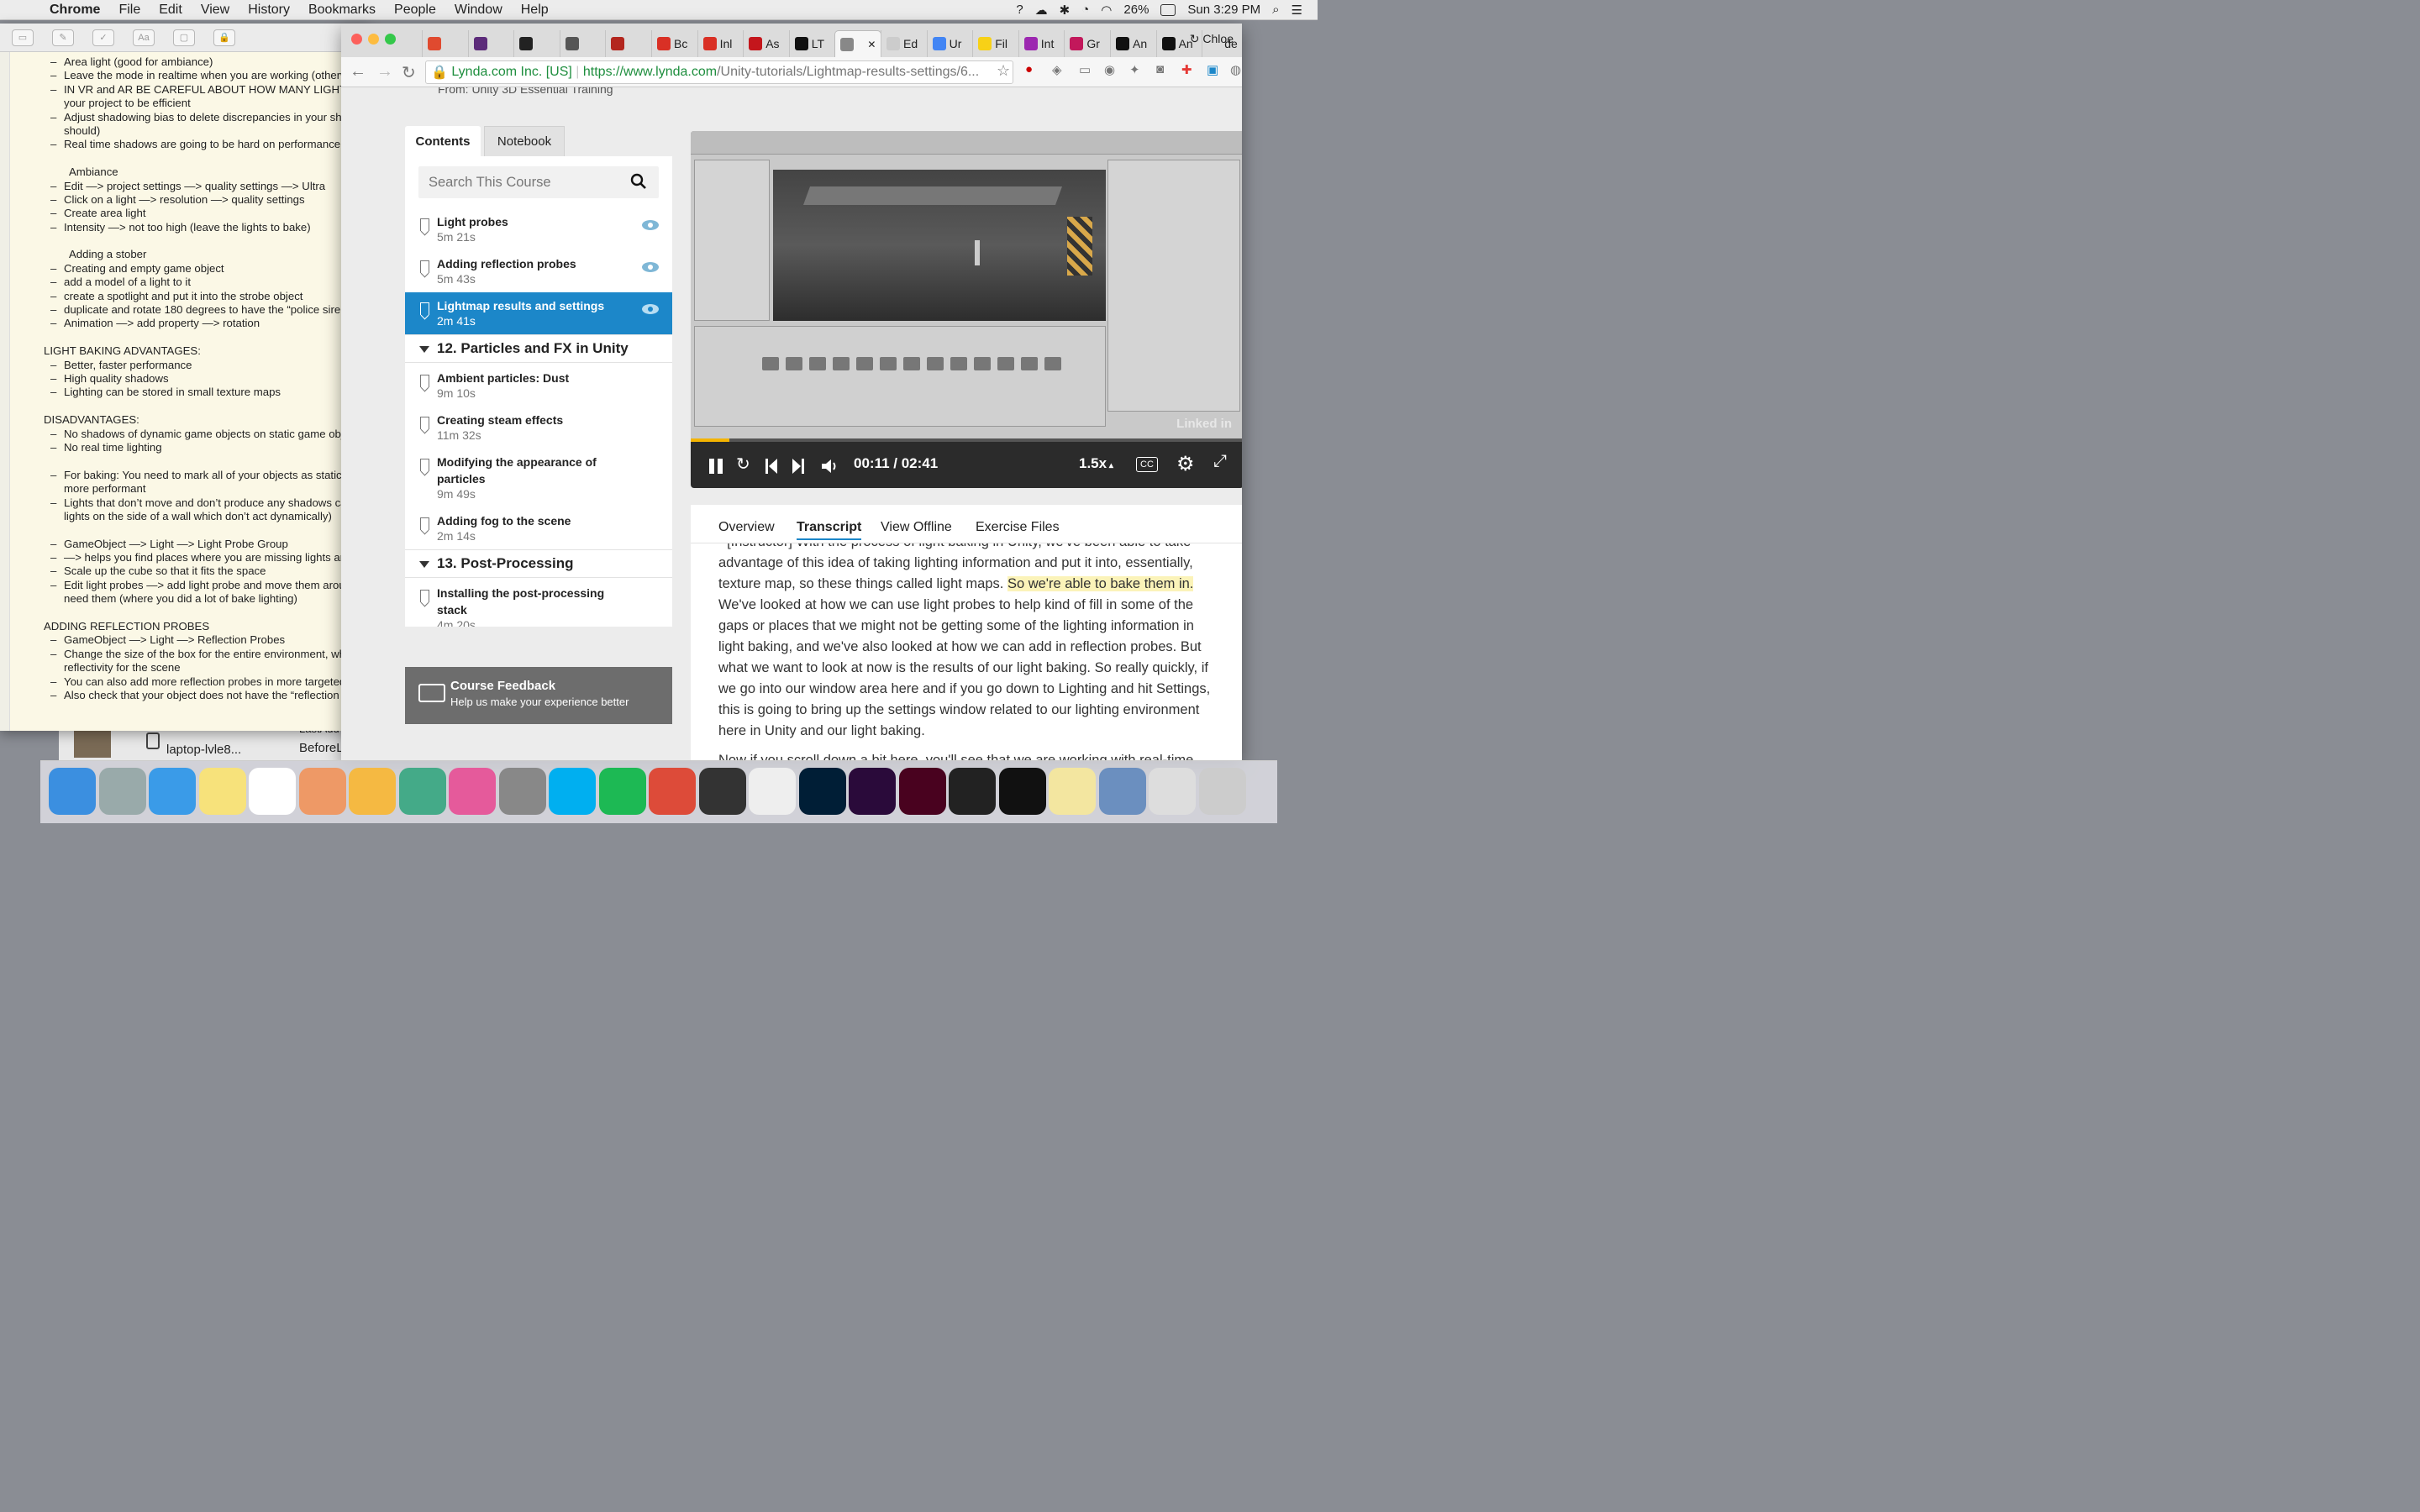 The image size is (2420, 1512). Describe the element at coordinates (415, 10) in the screenshot. I see `menu-people: People` at that location.